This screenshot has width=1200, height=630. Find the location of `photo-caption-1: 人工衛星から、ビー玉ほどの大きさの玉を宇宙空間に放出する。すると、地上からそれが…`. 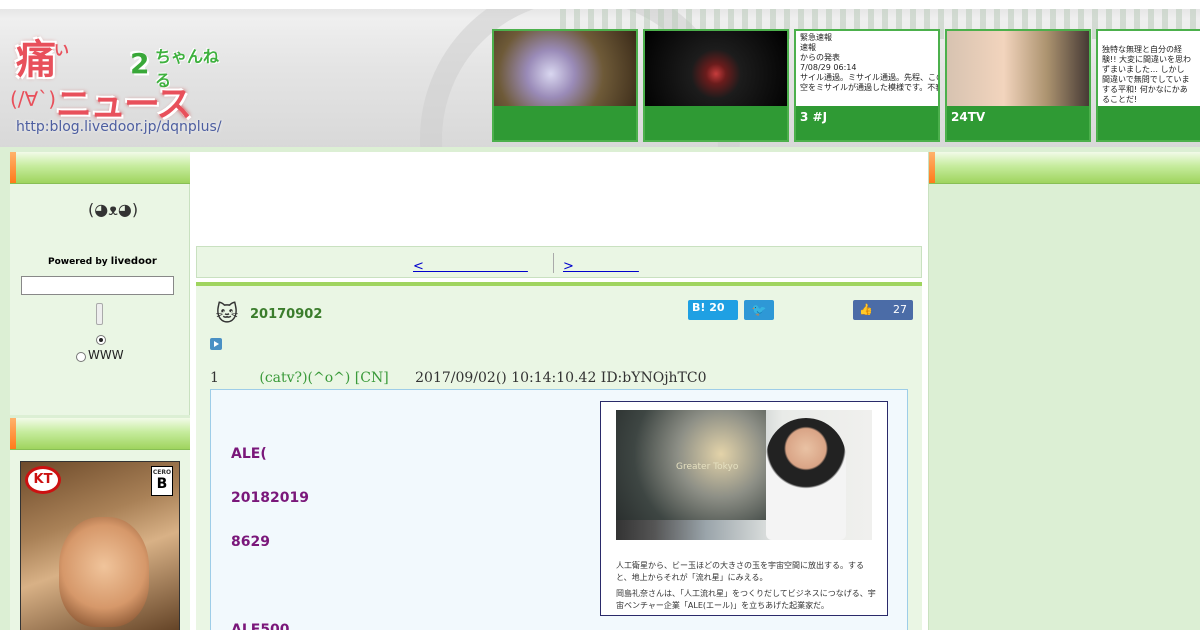

photo-caption-1: 人工衛星から、ビー玉ほどの大きさの玉を宇宙空間に放出する。すると、地上からそれが… is located at coordinates (740, 571).